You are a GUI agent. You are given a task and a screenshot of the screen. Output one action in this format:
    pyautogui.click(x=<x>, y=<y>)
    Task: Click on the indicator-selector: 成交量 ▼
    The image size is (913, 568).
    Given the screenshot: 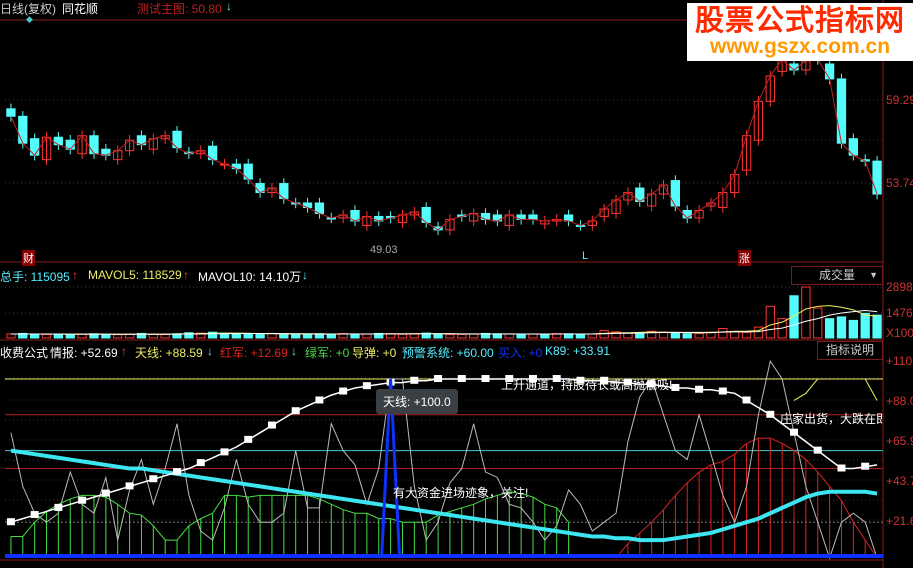 What is the action you would take?
    pyautogui.click(x=837, y=275)
    